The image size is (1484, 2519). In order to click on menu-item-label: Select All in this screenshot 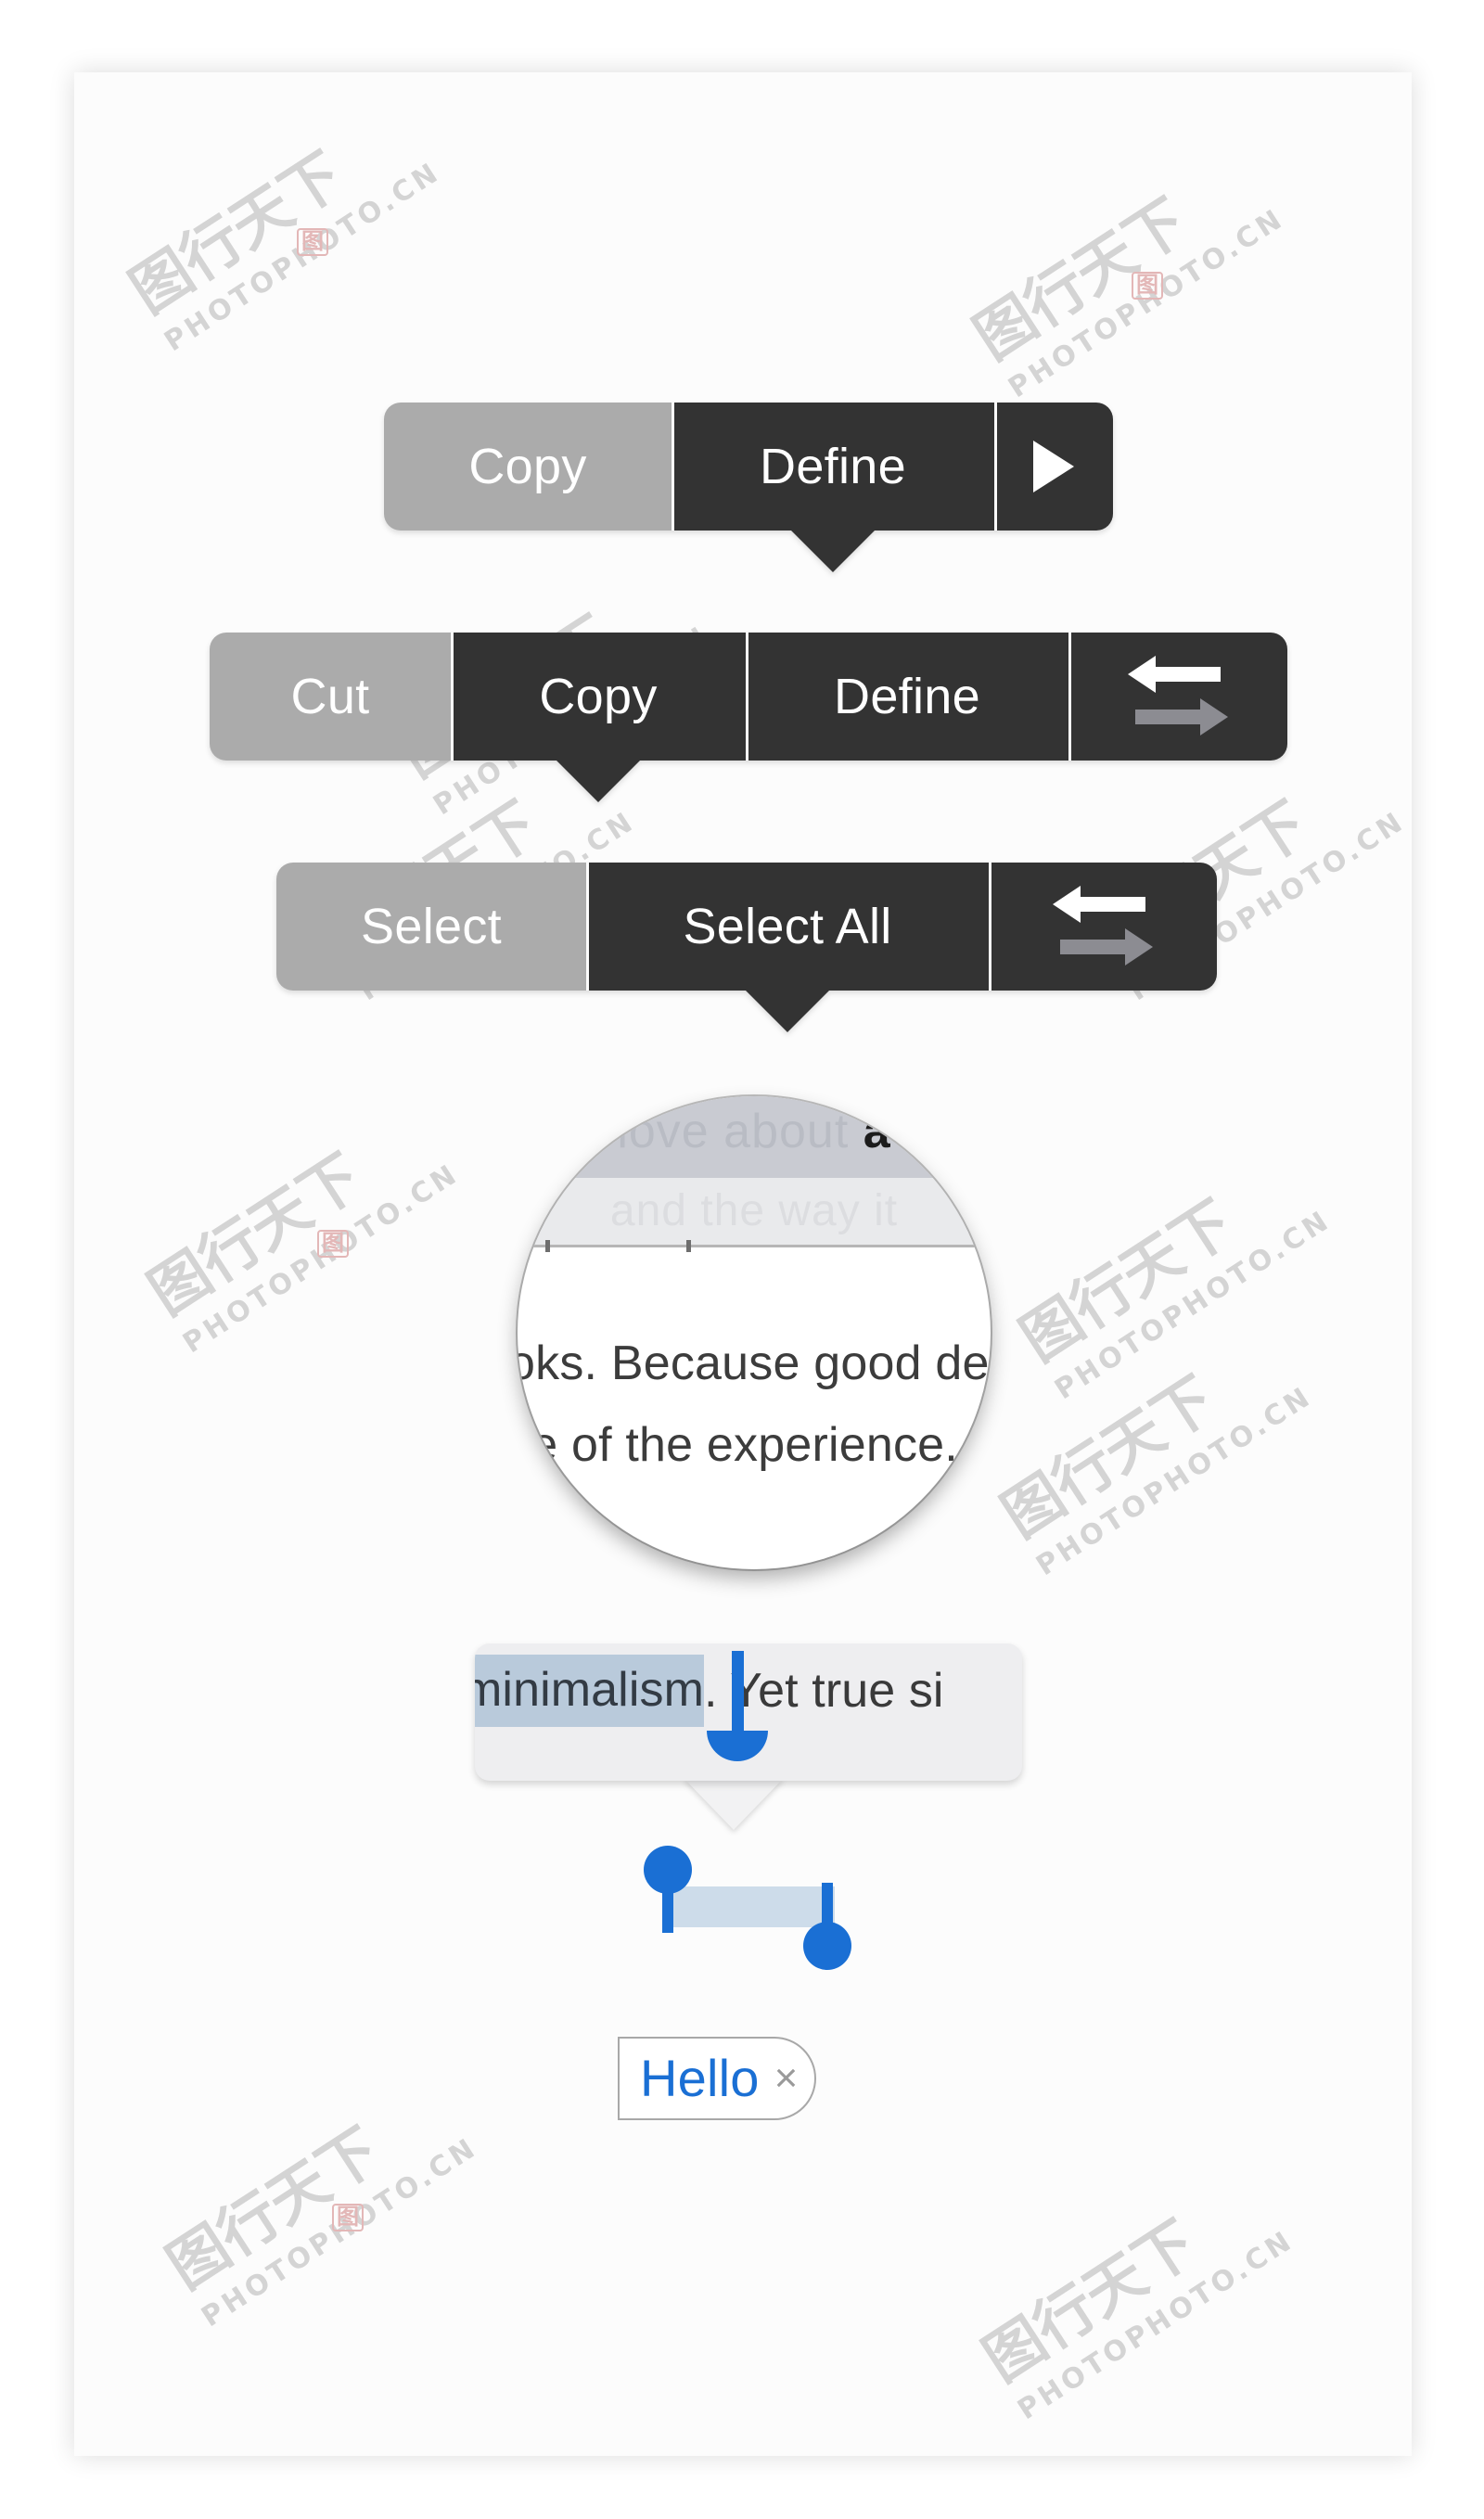, I will do `click(787, 927)`.